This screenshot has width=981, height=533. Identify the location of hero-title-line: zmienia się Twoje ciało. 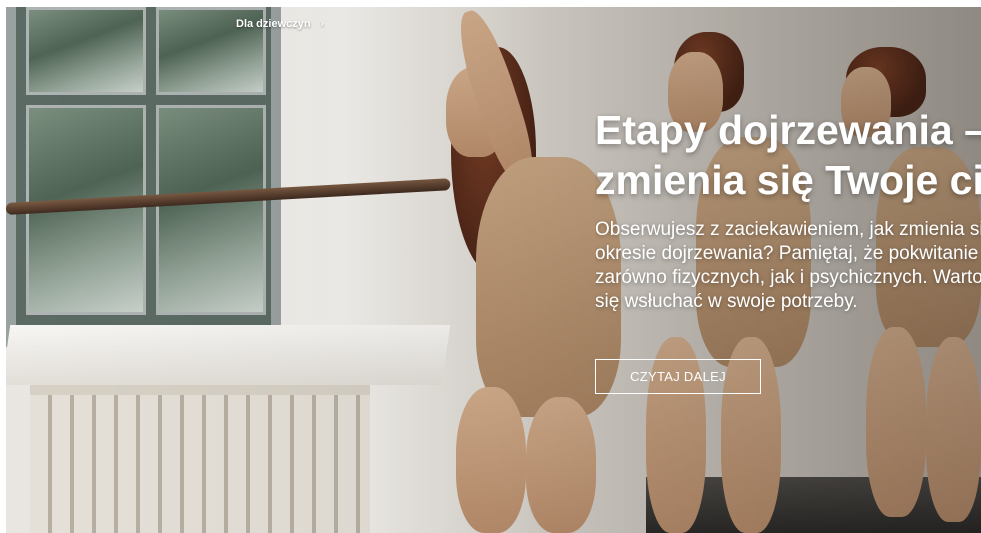
(788, 180).